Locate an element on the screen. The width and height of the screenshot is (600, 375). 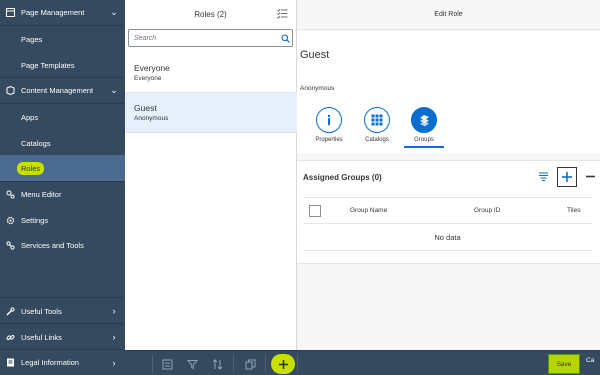
nav-label: Catalogs is located at coordinates (36, 143).